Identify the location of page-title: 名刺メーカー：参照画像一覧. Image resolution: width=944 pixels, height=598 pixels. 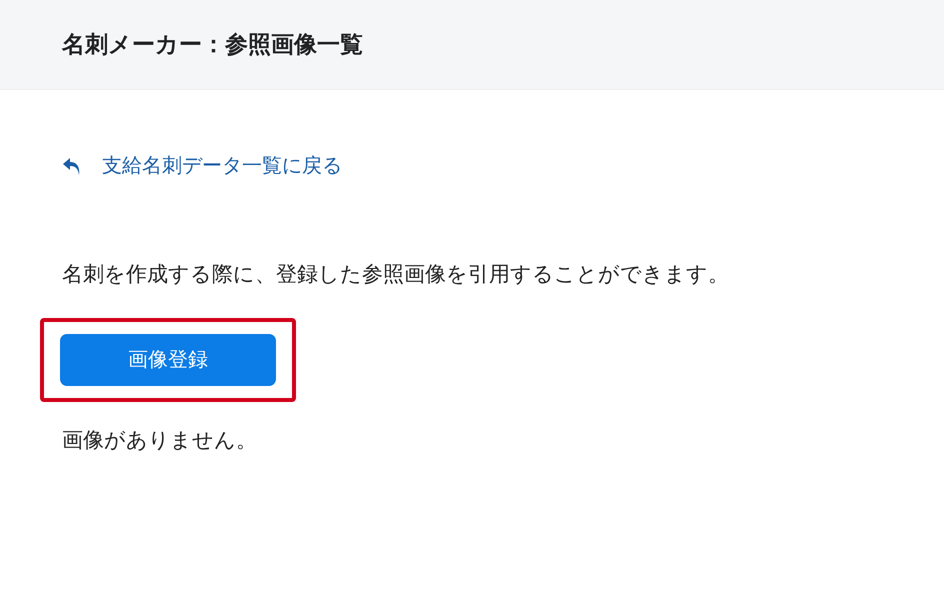
(212, 45).